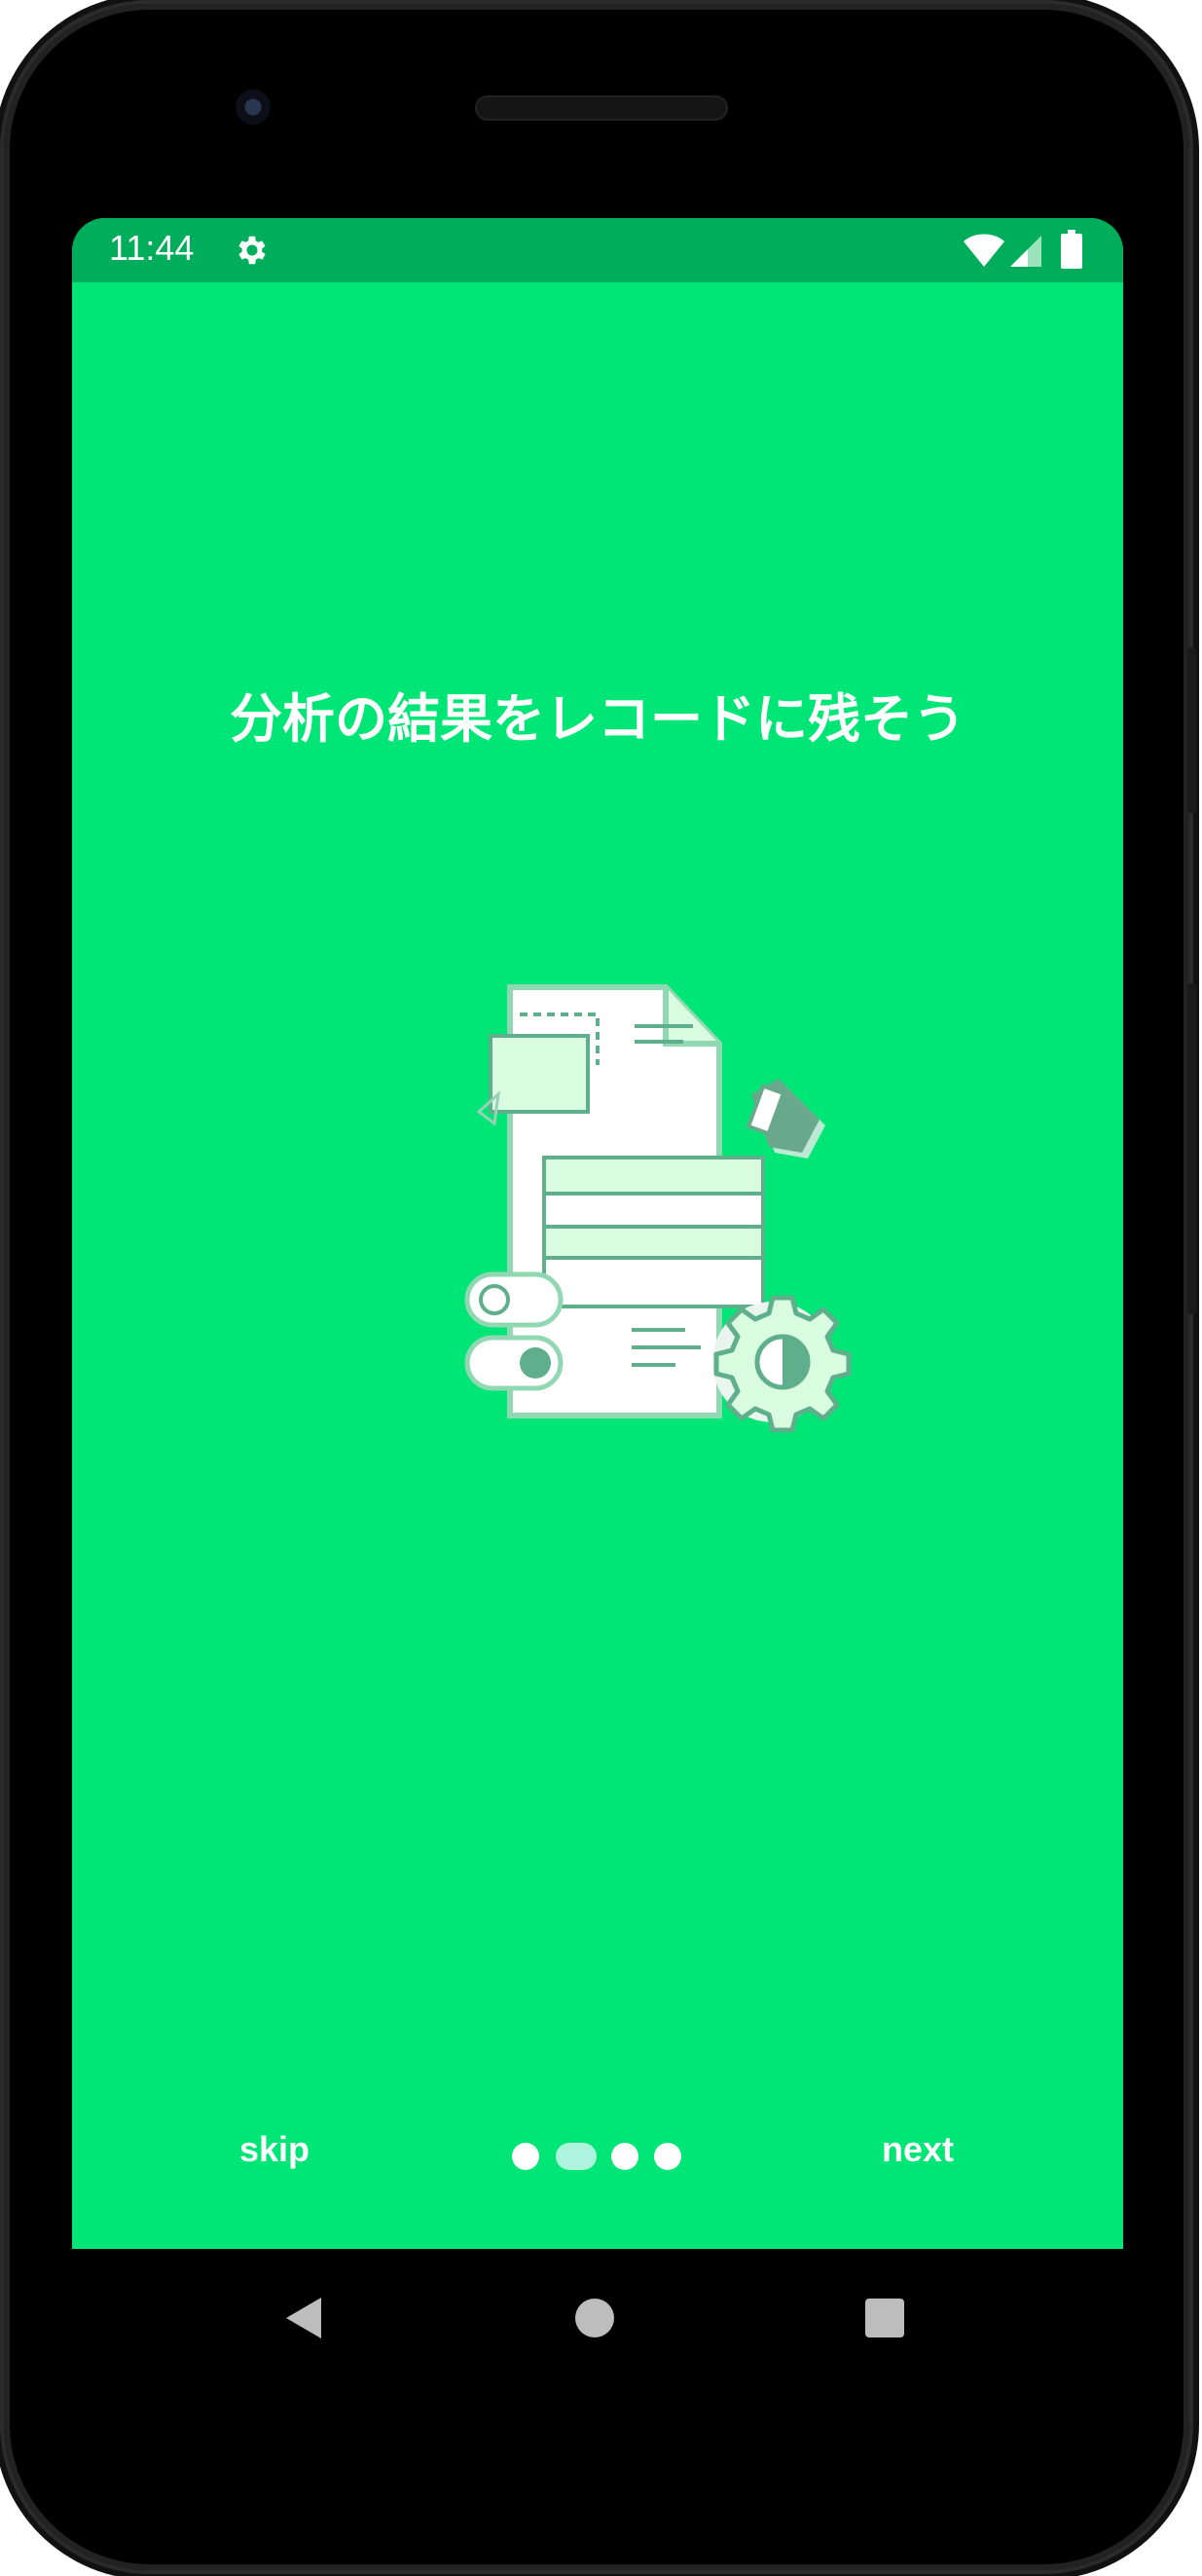  I want to click on onboarding-title: 分析の結果をレコードに残そう, so click(597, 719).